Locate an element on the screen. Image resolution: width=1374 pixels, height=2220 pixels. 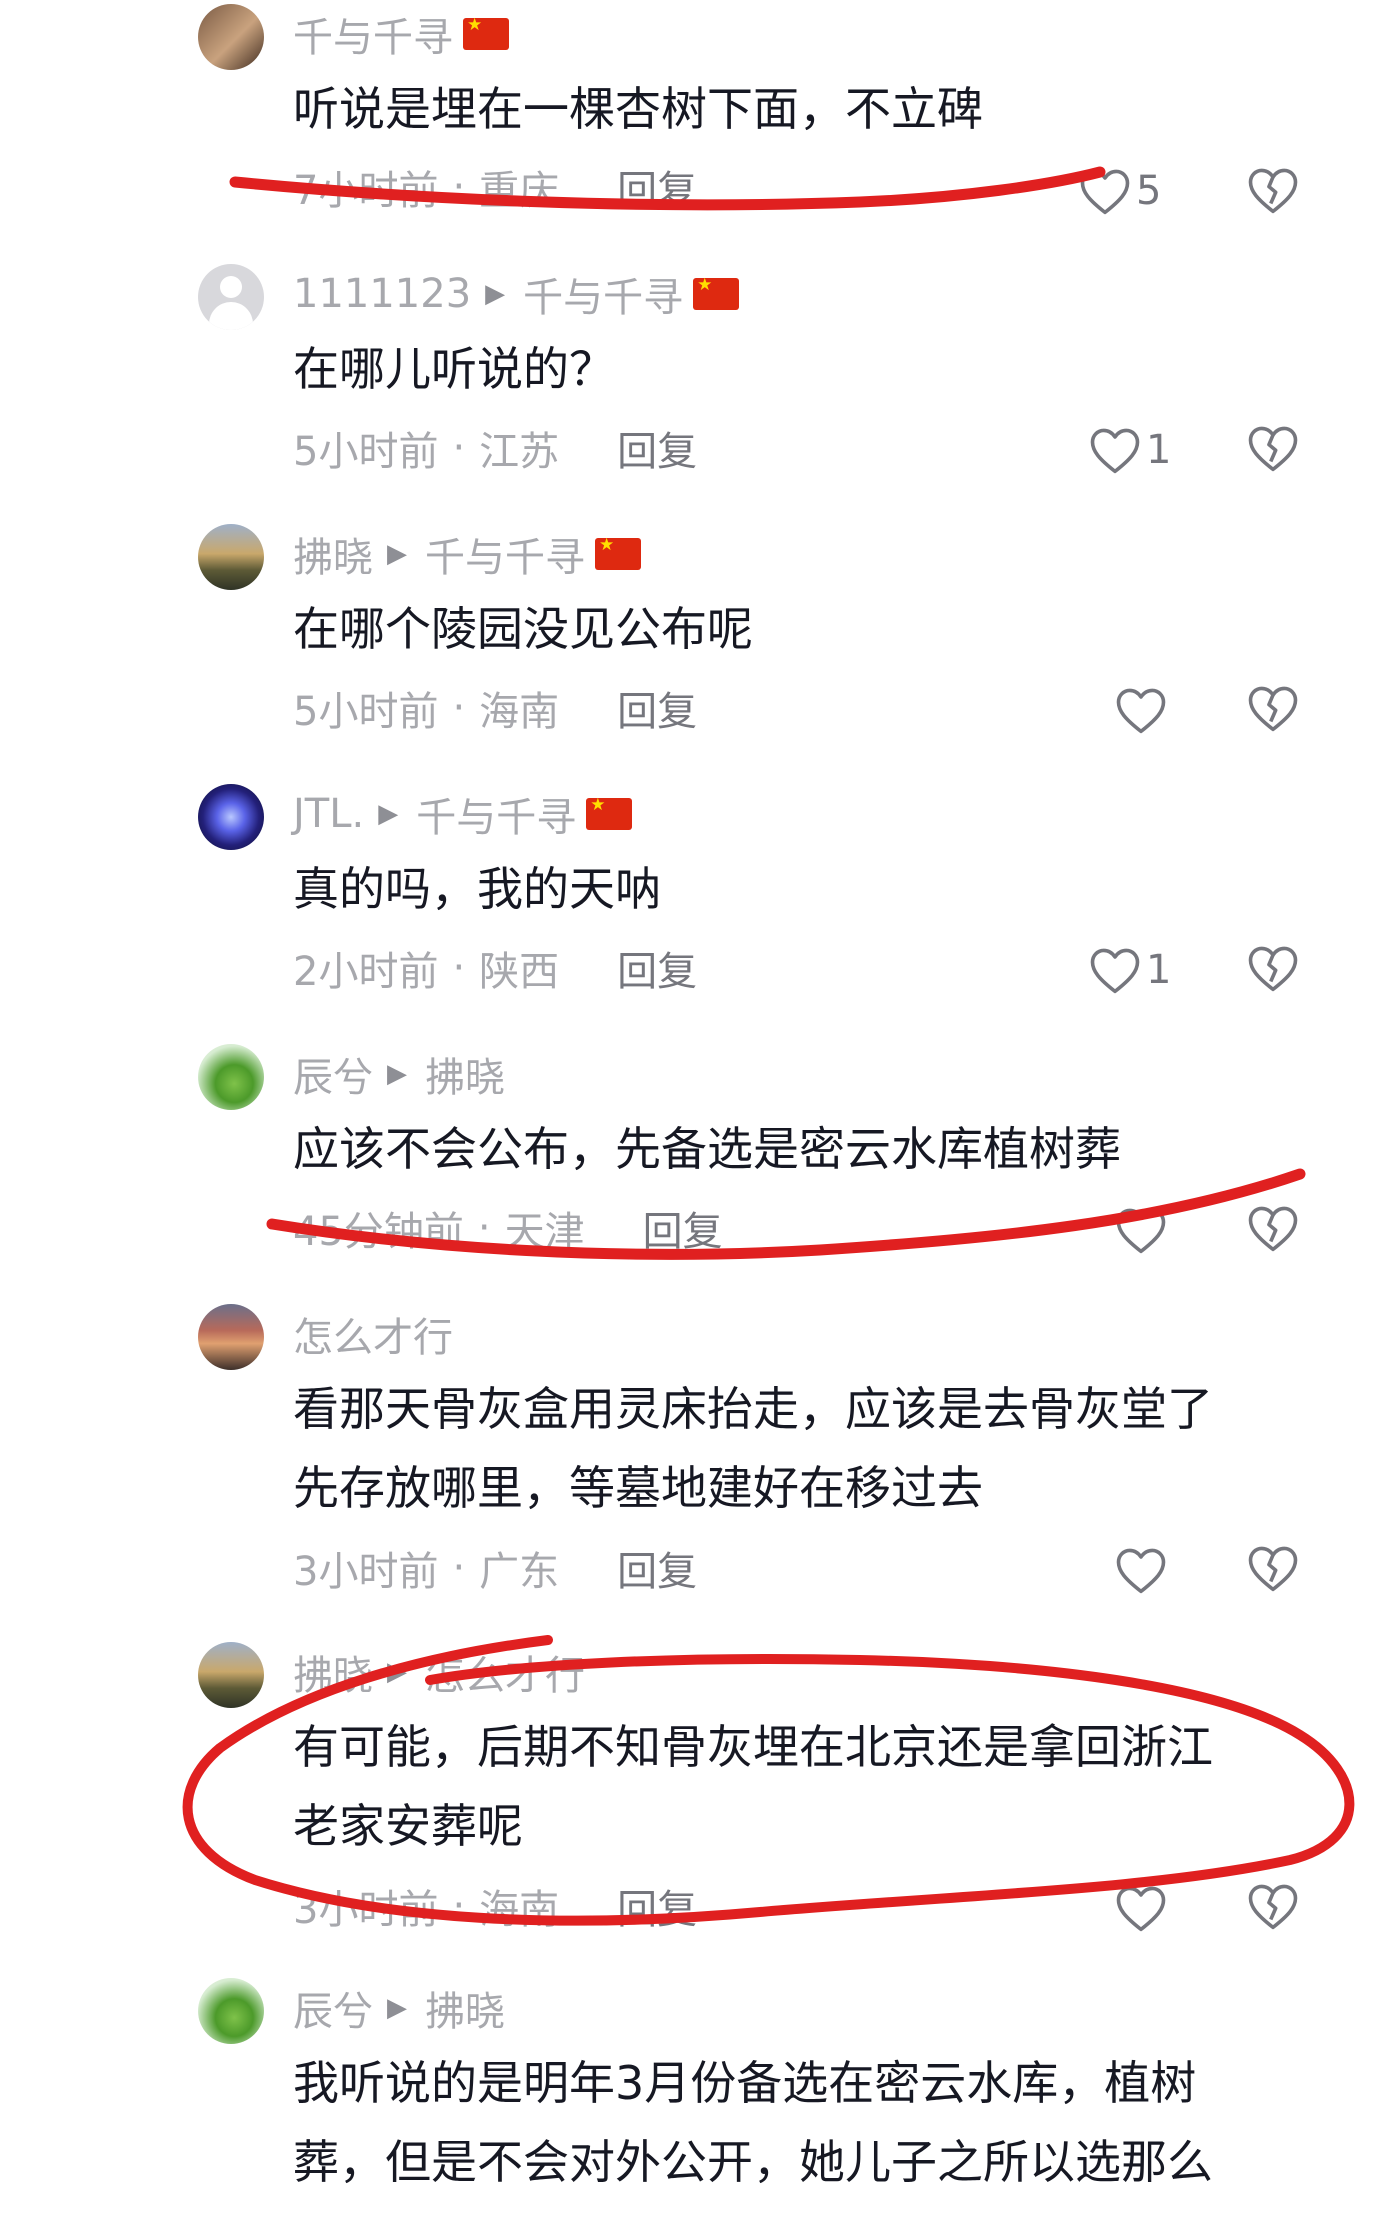
like-button: 5 is located at coordinates (1119, 191).